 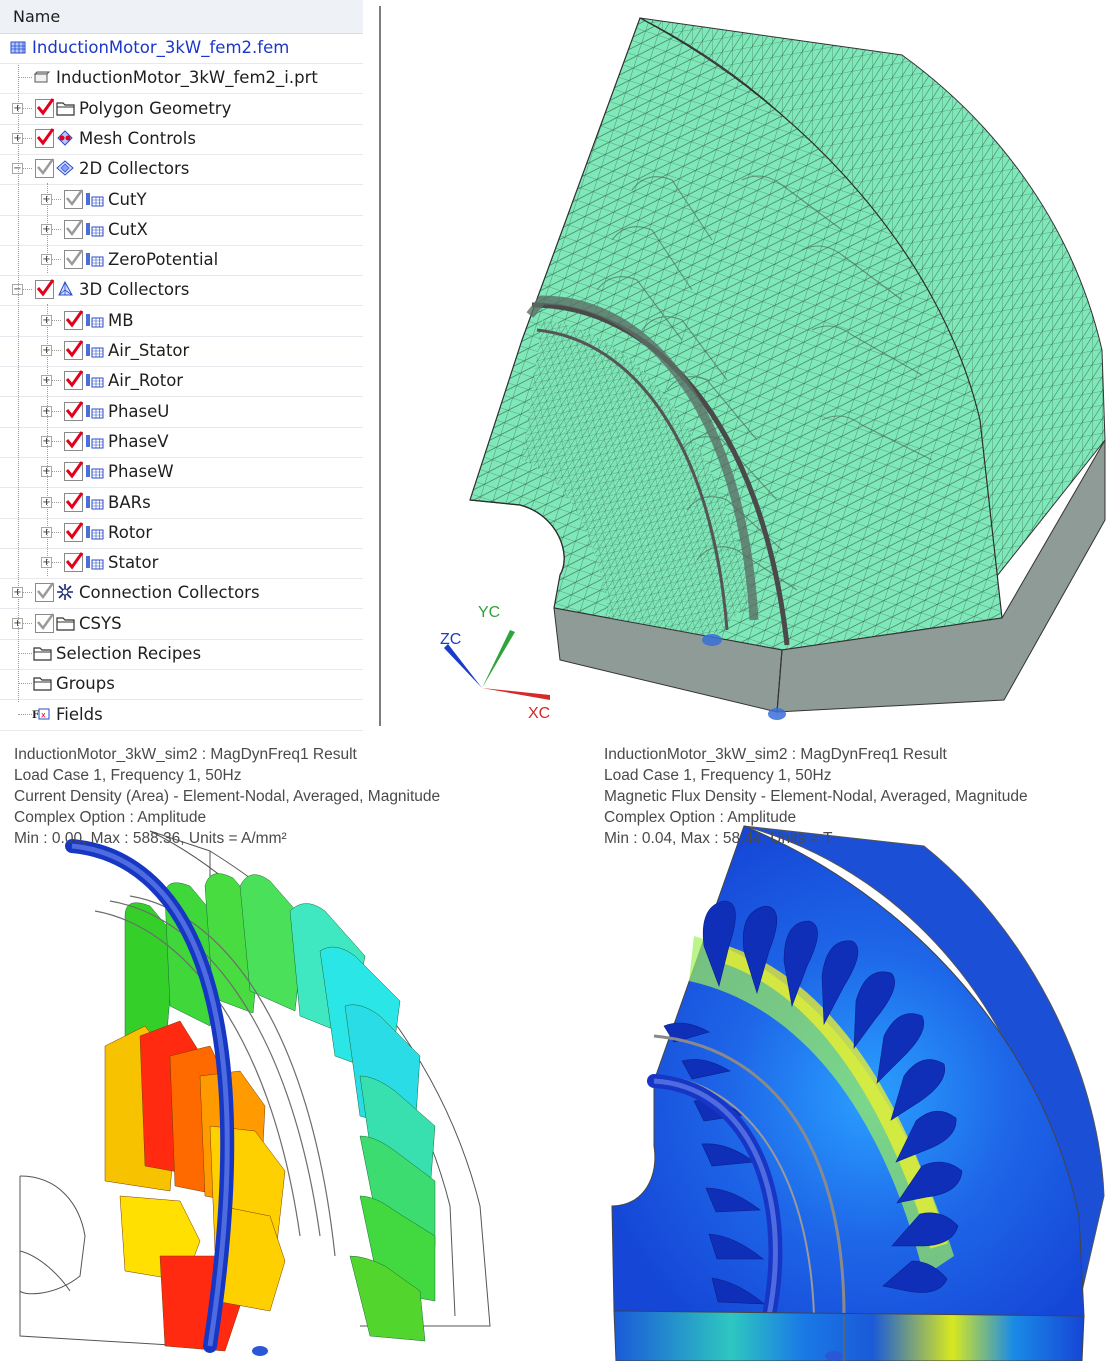 I want to click on tree-node-bars: + BARs, so click(x=181, y=503).